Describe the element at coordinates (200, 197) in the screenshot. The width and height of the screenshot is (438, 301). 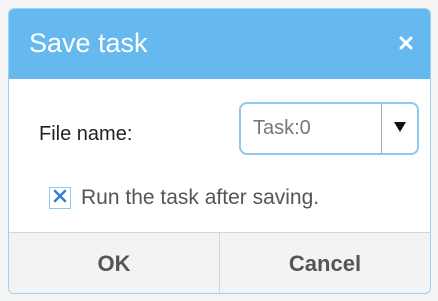
I see `run-after-saving-label: Run the task after saving.` at that location.